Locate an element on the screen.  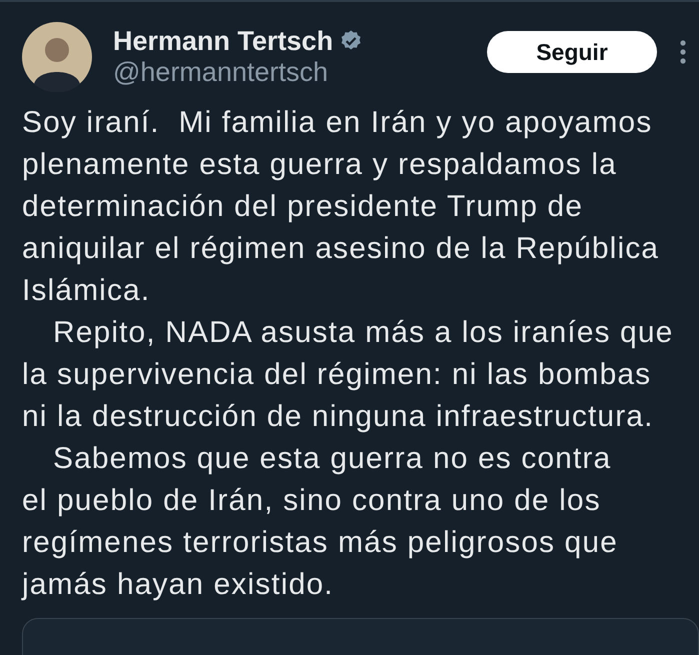
author-name: Hermann Tertsch is located at coordinates (223, 41).